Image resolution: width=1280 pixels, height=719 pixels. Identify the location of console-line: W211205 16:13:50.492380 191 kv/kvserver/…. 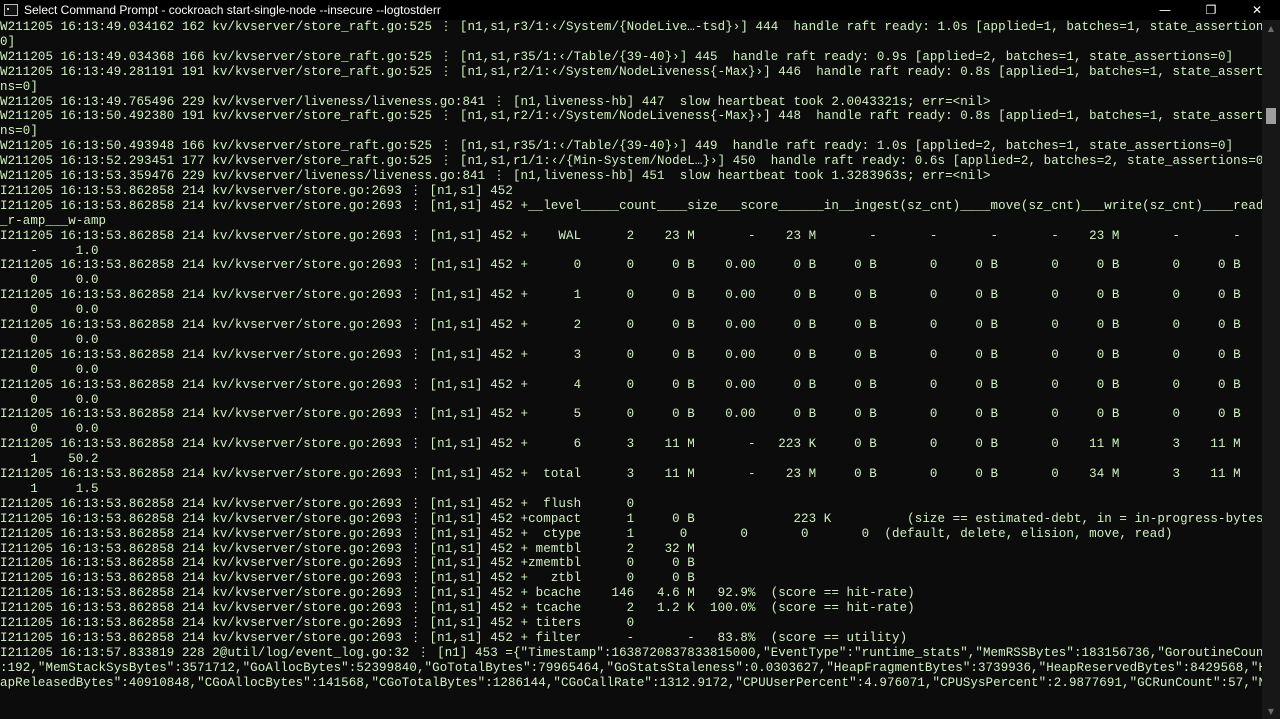
(631, 116).